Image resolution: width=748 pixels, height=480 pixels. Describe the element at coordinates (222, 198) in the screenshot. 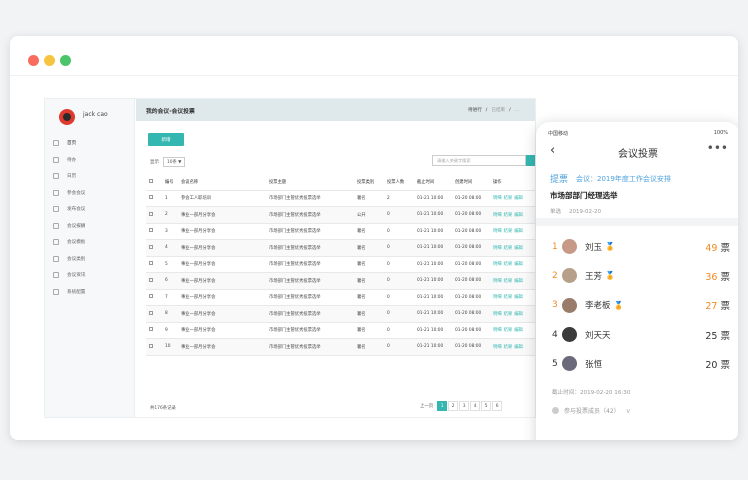

I see `table-cell: 参会工人职培训` at that location.